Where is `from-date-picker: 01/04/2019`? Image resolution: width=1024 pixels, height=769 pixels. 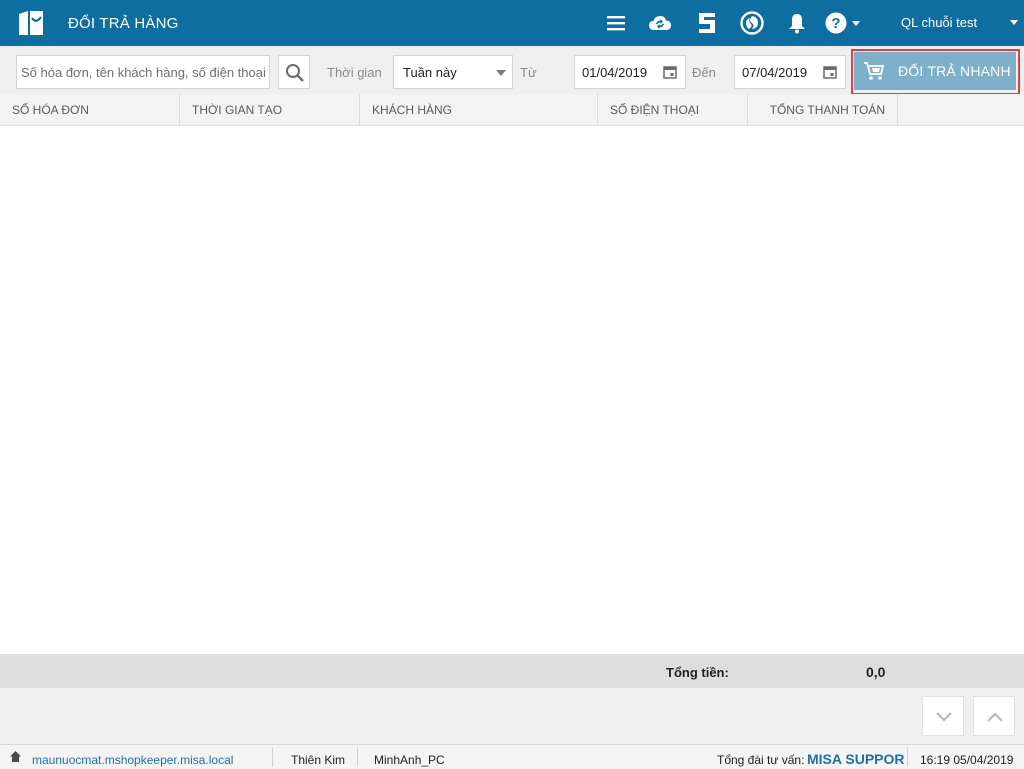
from-date-picker: 01/04/2019 is located at coordinates (630, 72).